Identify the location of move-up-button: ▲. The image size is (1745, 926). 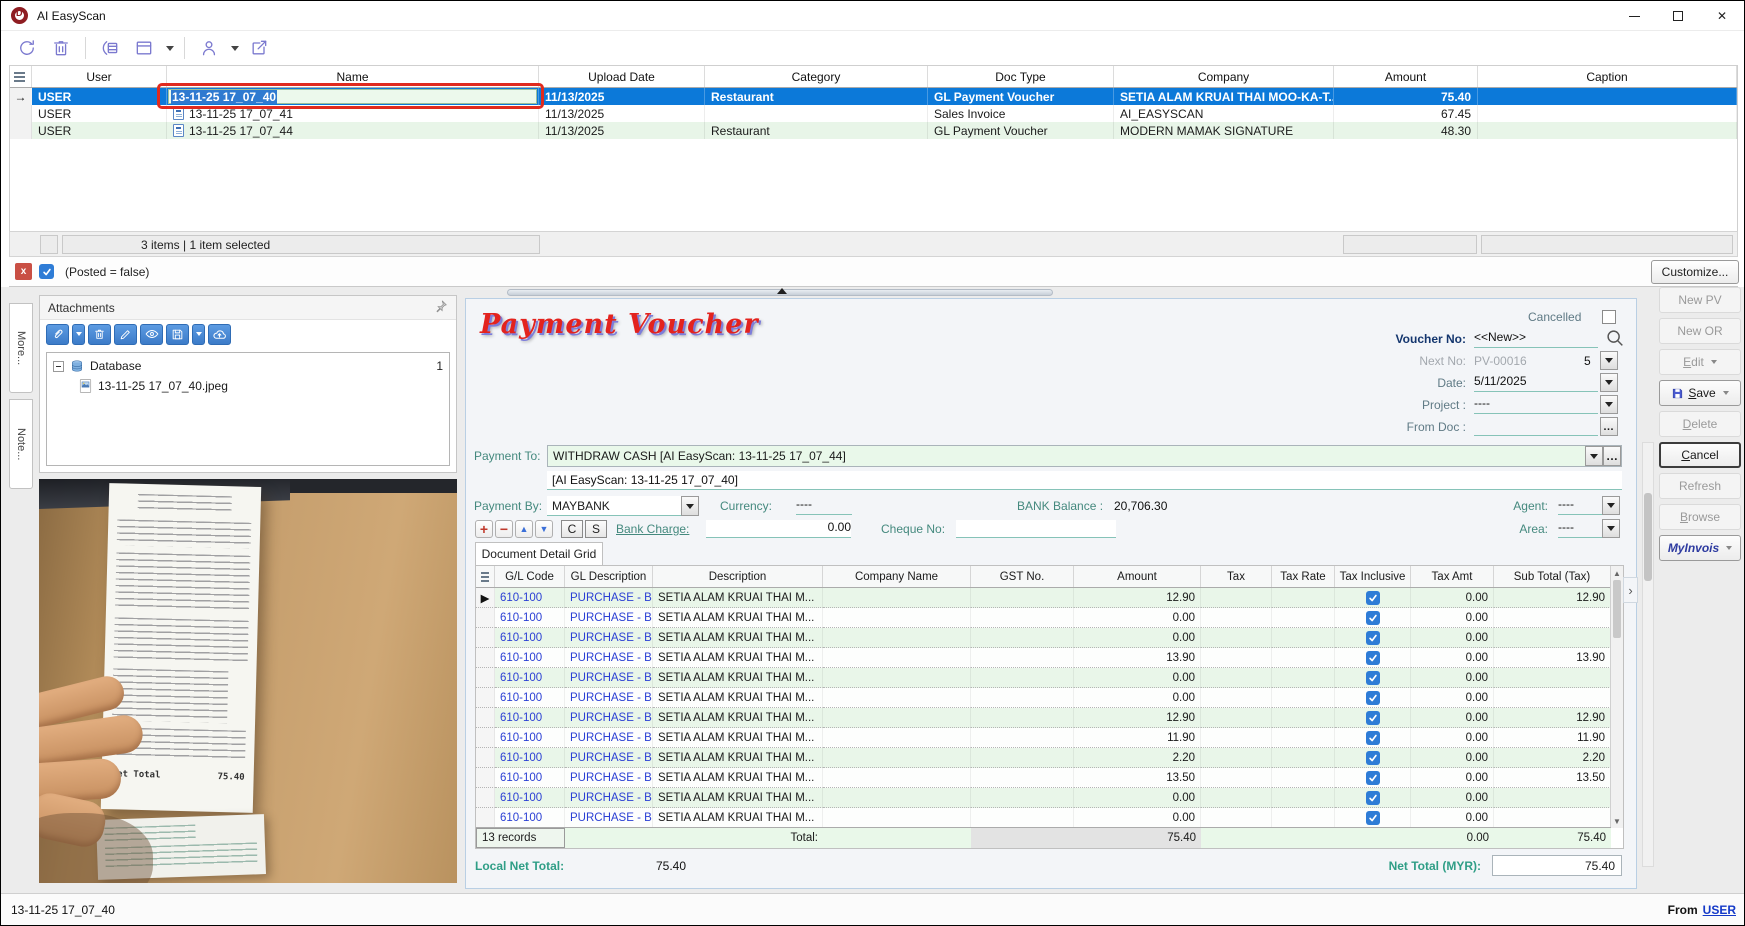
(524, 529).